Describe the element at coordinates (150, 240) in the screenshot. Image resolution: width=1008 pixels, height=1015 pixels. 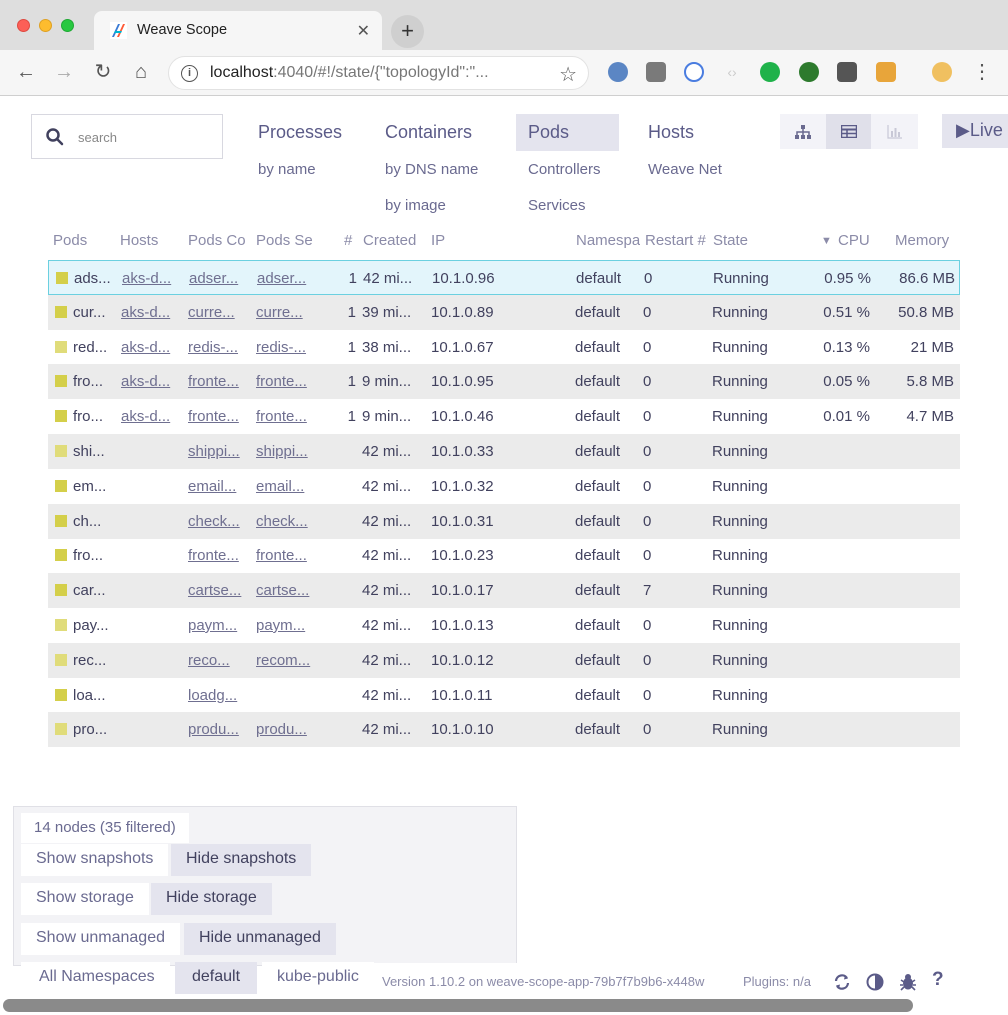
I see `column-header-hosts: Hosts` at that location.